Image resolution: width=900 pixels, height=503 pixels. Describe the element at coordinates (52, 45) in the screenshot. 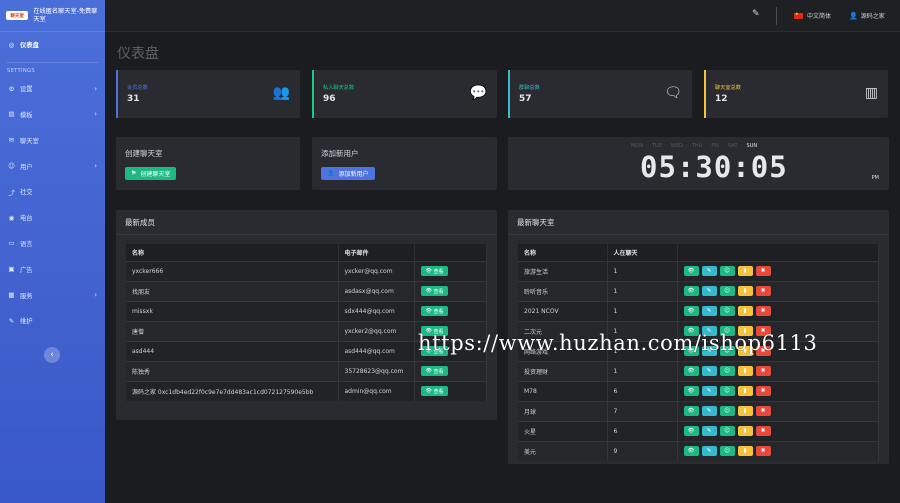

I see `sidebar-item-dashboard: ◎ 仪表盘` at that location.